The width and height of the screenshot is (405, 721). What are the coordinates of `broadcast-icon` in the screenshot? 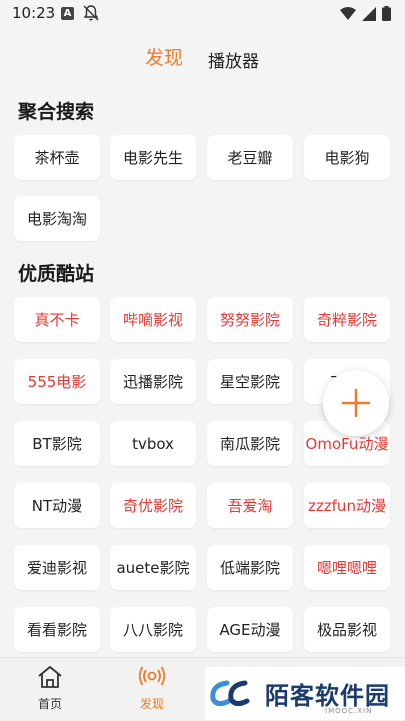 It's located at (152, 676).